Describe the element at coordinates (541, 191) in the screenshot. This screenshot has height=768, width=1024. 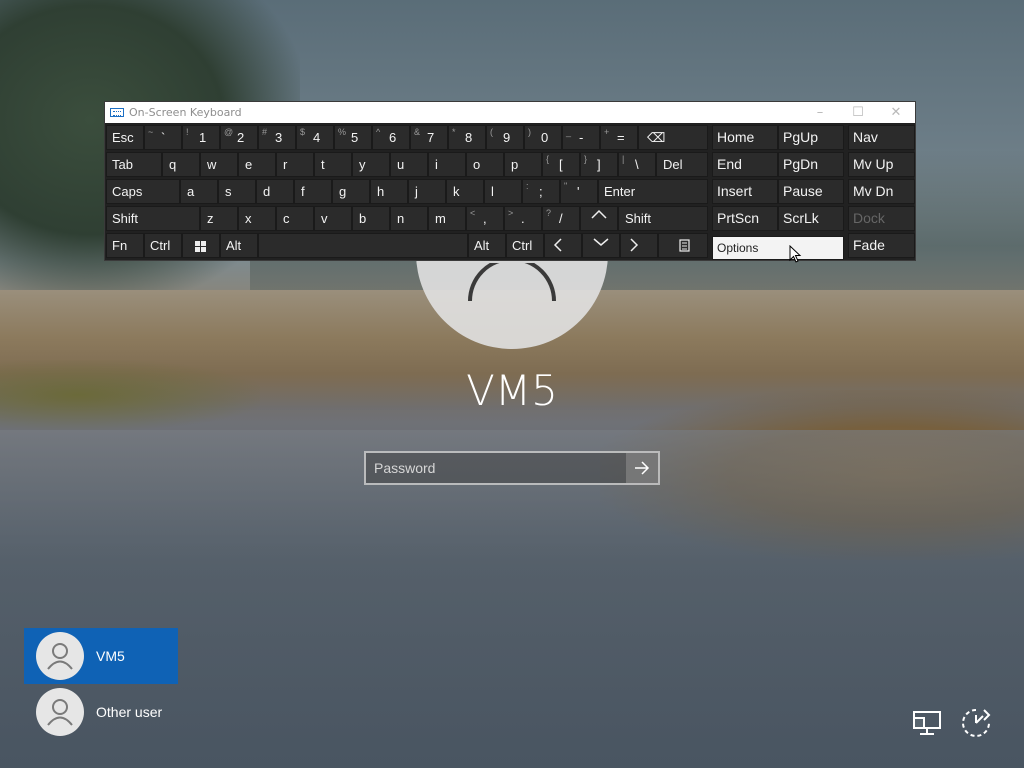
I see `key-semicolon: :;` at that location.